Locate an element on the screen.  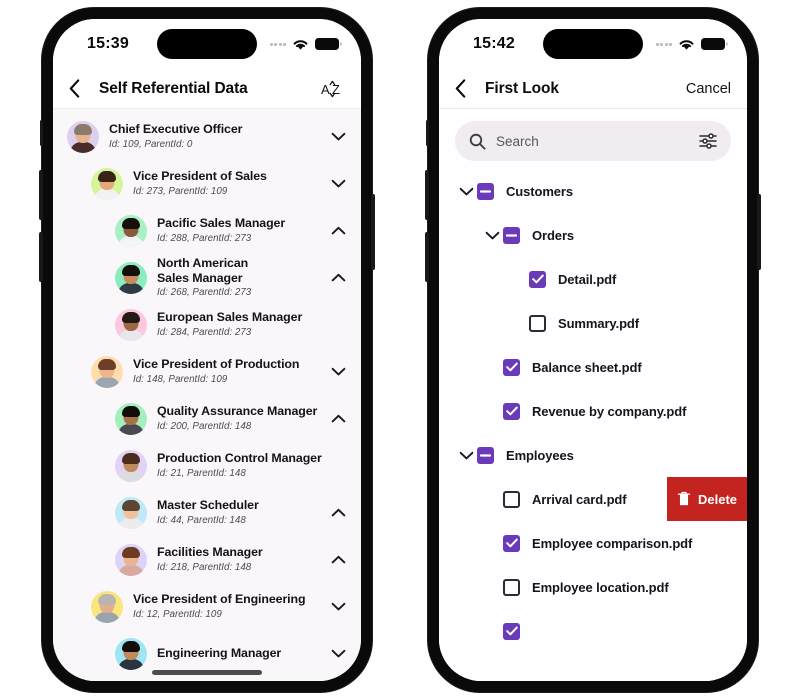
dynamic-island is located at coordinates (593, 44).